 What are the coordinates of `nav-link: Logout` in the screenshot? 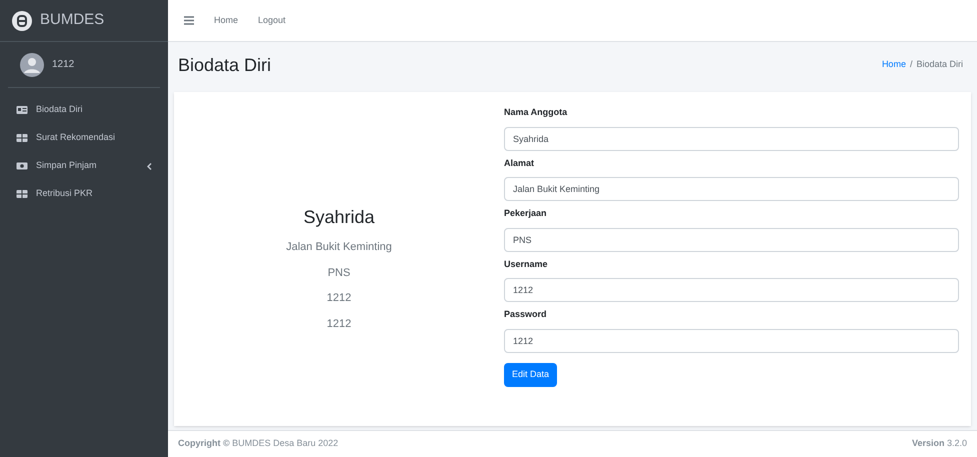 It's located at (272, 21).